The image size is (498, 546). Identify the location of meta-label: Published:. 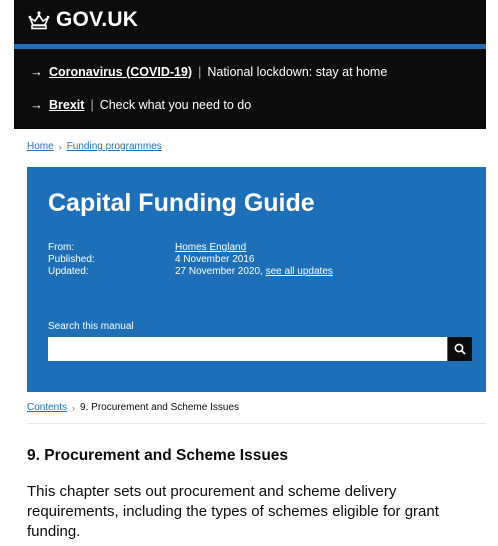
(71, 259).